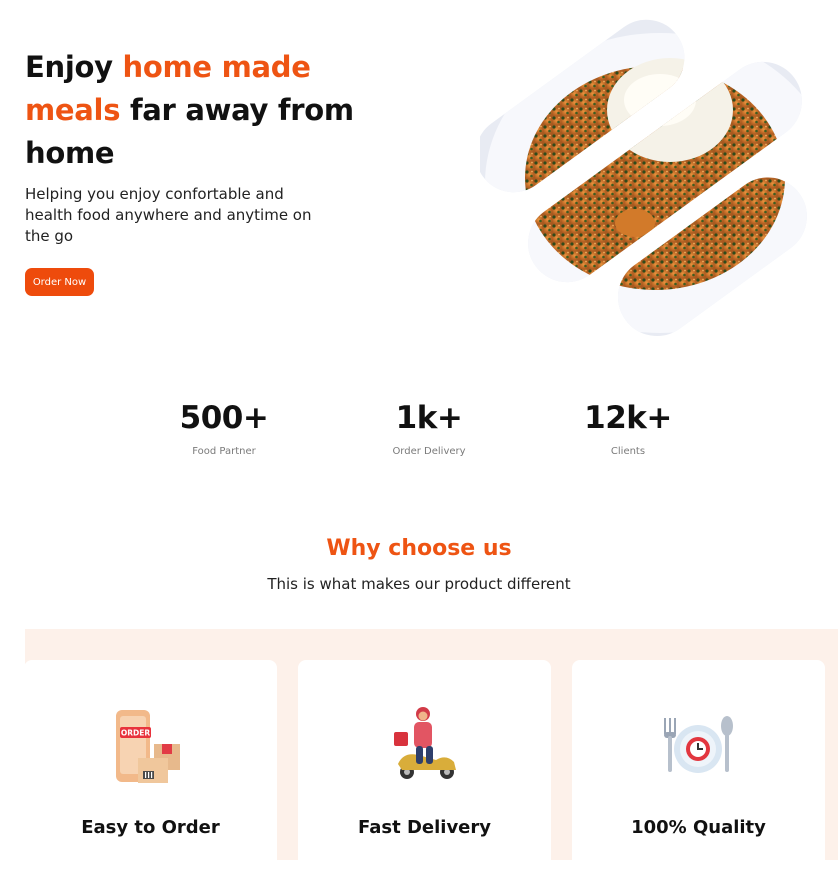 The width and height of the screenshot is (838, 870). What do you see at coordinates (216, 67) in the screenshot?
I see `hero-title-accent-1: home made` at bounding box center [216, 67].